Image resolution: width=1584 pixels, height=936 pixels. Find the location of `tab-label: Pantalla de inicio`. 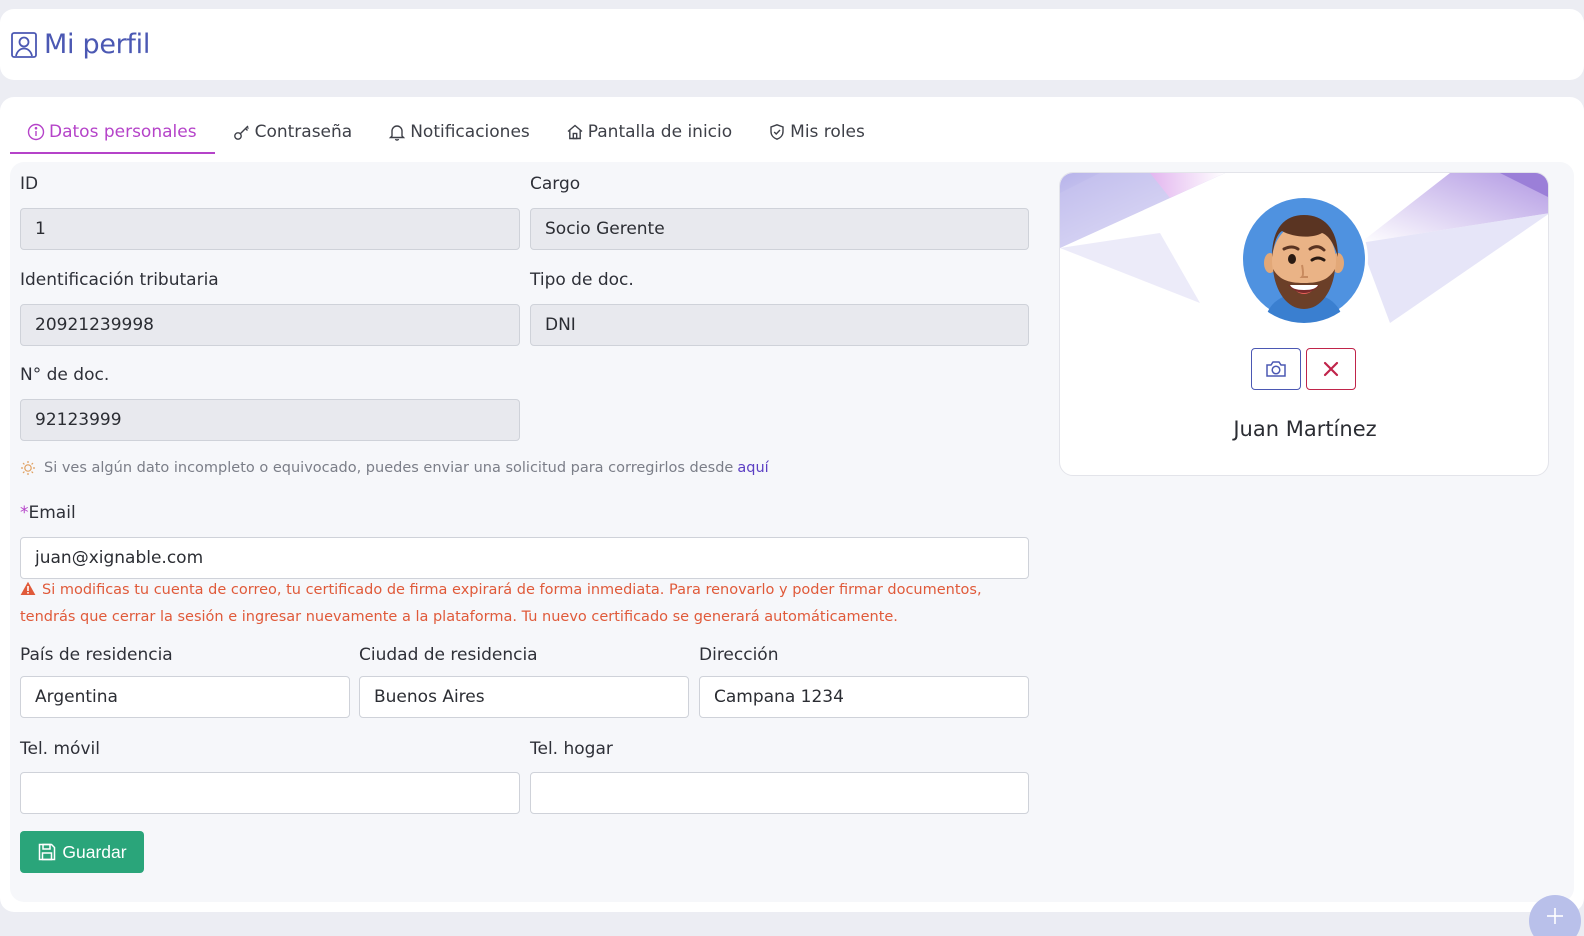

tab-label: Pantalla de inicio is located at coordinates (660, 131).